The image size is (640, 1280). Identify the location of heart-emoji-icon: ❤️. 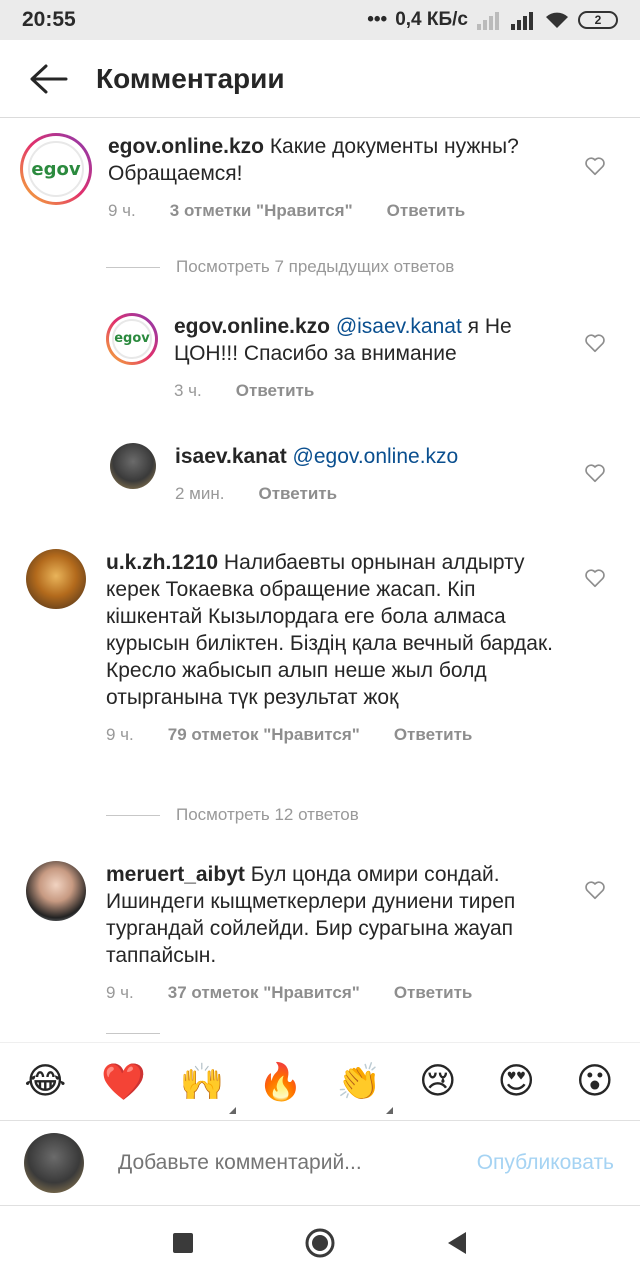
(124, 1082).